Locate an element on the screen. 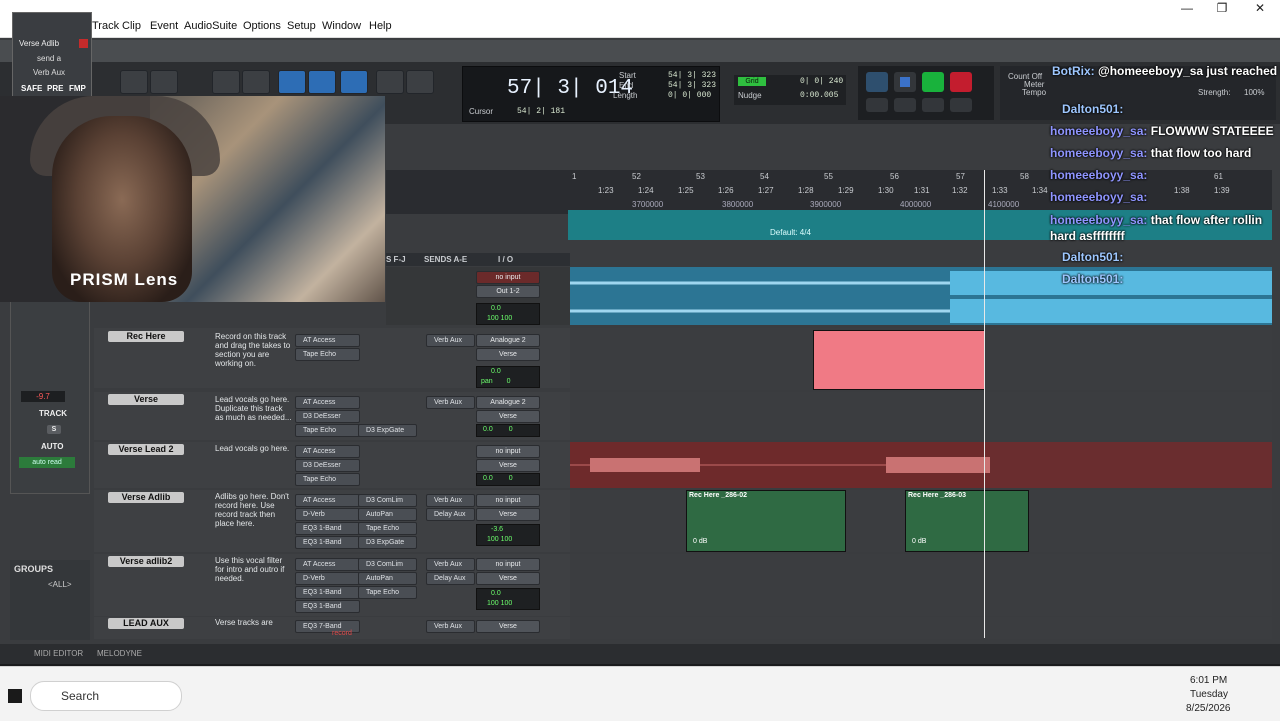  menu-event: Event is located at coordinates (164, 26).